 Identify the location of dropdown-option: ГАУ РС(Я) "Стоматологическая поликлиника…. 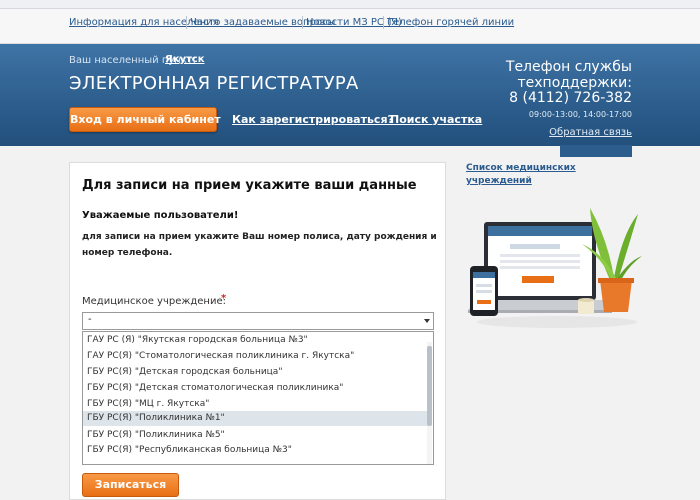
(255, 356).